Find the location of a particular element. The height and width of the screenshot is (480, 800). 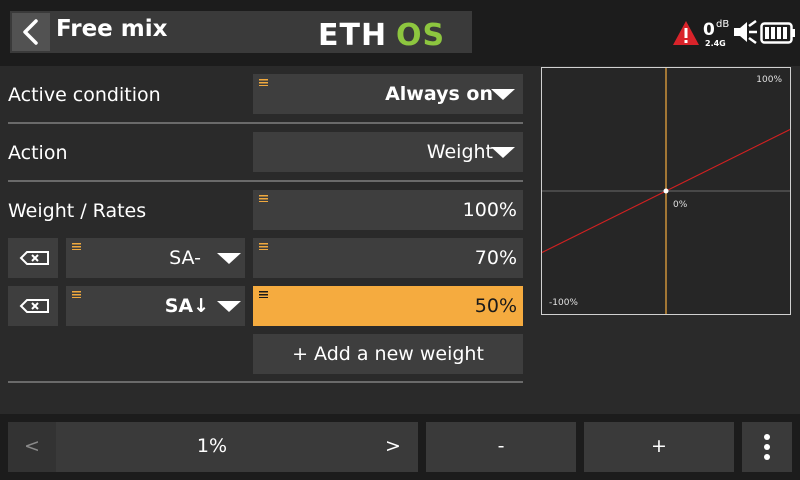

action-label: Action is located at coordinates (38, 153).